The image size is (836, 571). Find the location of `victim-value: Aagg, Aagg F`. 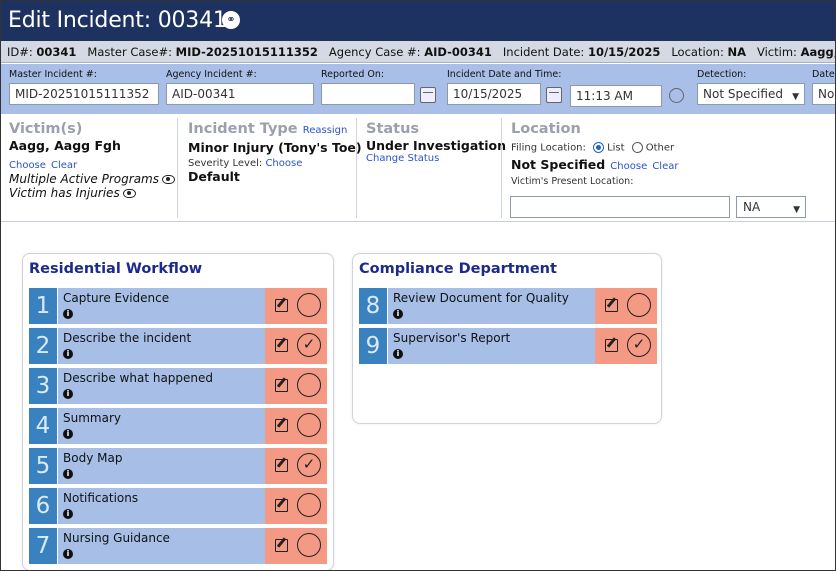

victim-value: Aagg, Aagg F is located at coordinates (818, 52).